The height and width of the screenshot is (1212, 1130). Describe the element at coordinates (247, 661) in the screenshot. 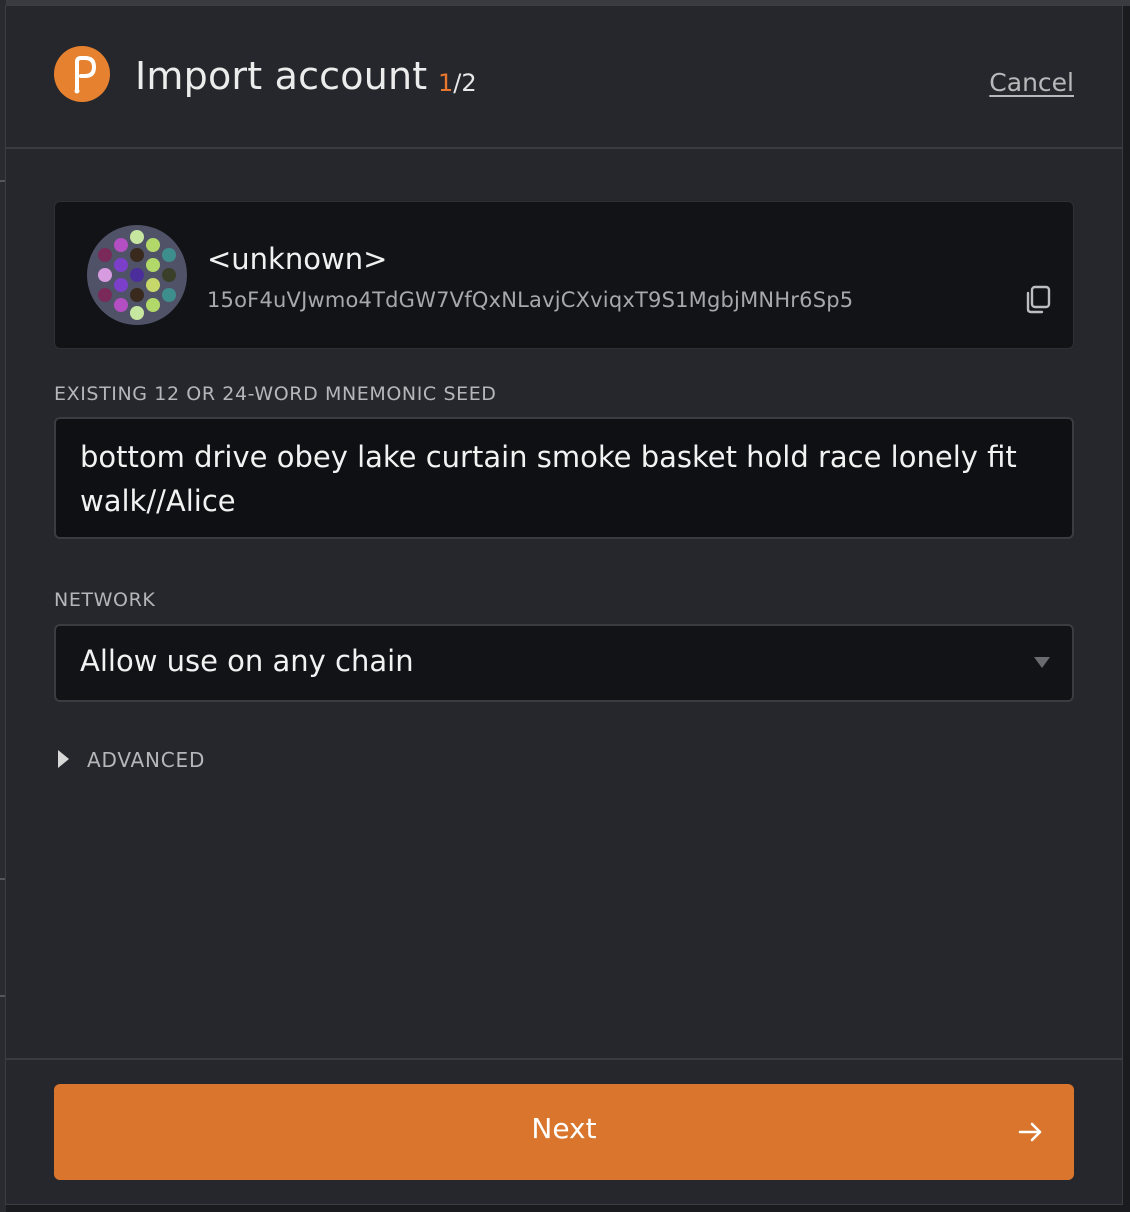

I see `network-selected-value: Allow use on any chain` at that location.